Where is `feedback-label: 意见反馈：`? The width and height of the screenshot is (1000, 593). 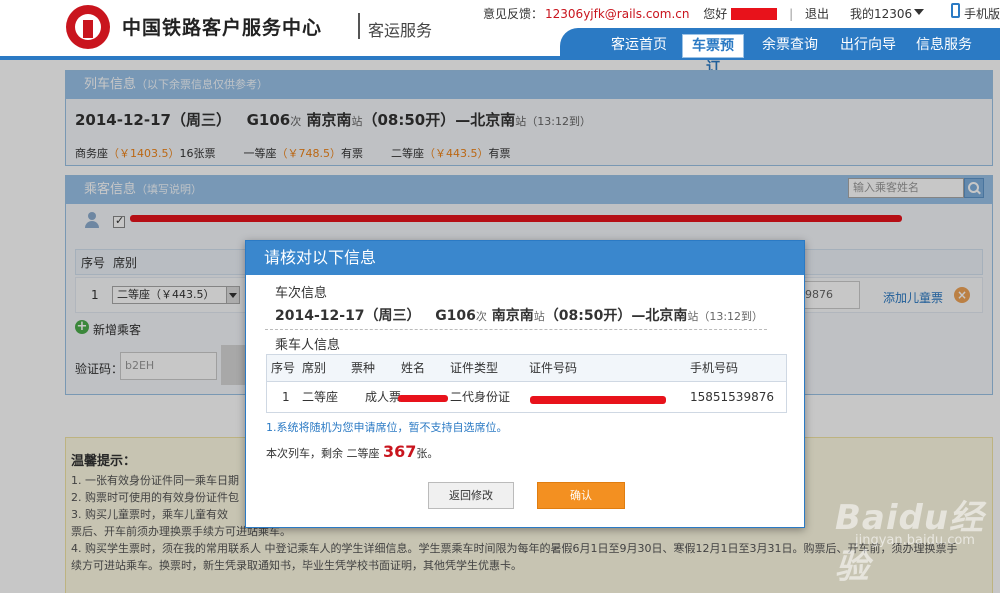
feedback-label: 意见反馈： is located at coordinates (513, 14).